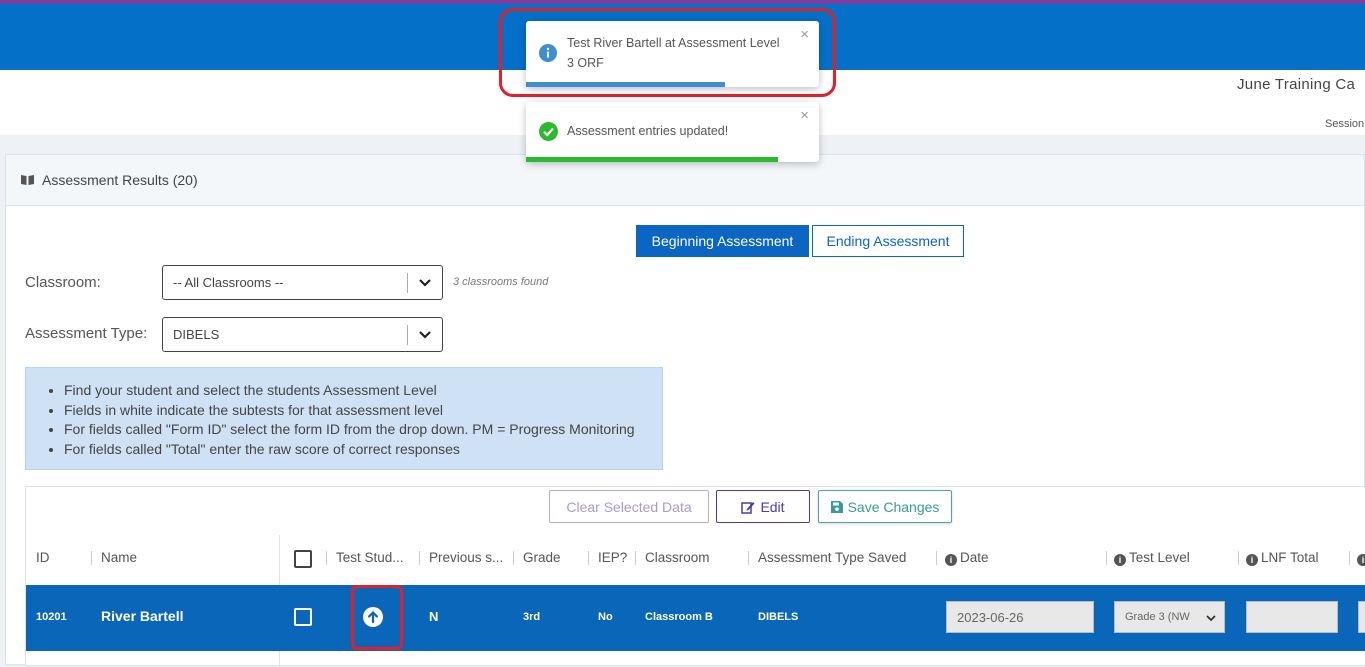 The width and height of the screenshot is (1365, 667). Describe the element at coordinates (1296, 84) in the screenshot. I see `page-title: June Training Ca` at that location.